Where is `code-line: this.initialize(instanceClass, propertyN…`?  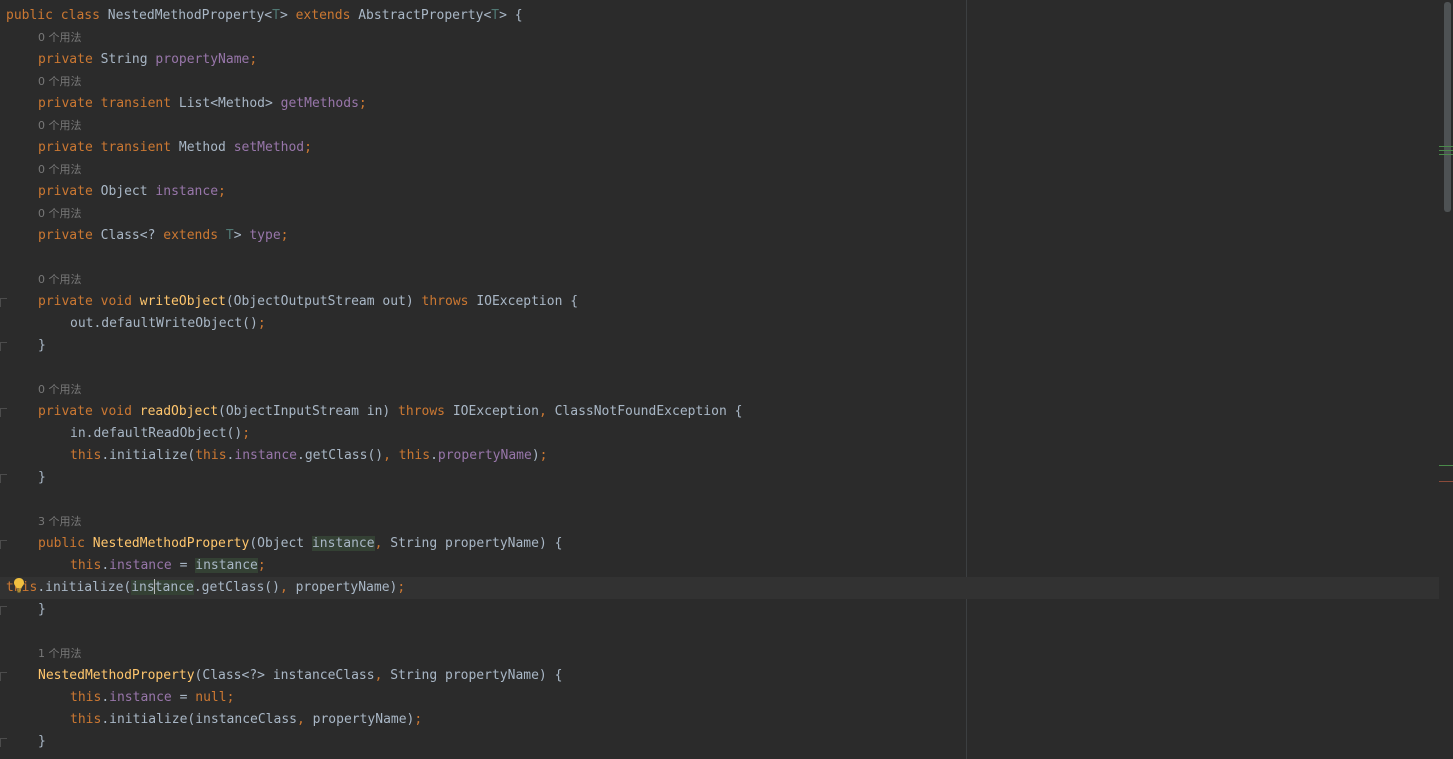
code-line: this.initialize(instanceClass, propertyN… is located at coordinates (722, 720).